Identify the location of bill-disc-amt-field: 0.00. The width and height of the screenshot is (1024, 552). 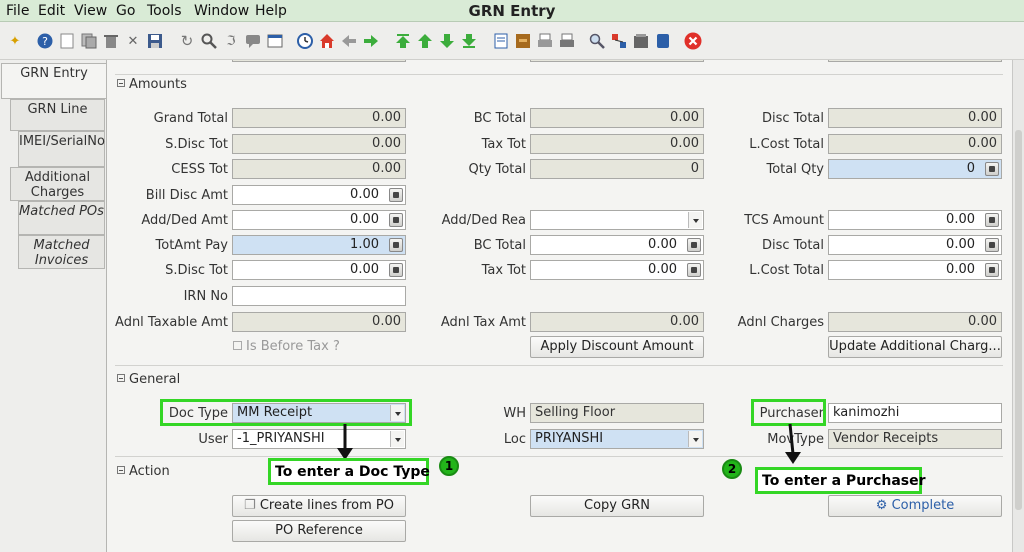
(319, 195).